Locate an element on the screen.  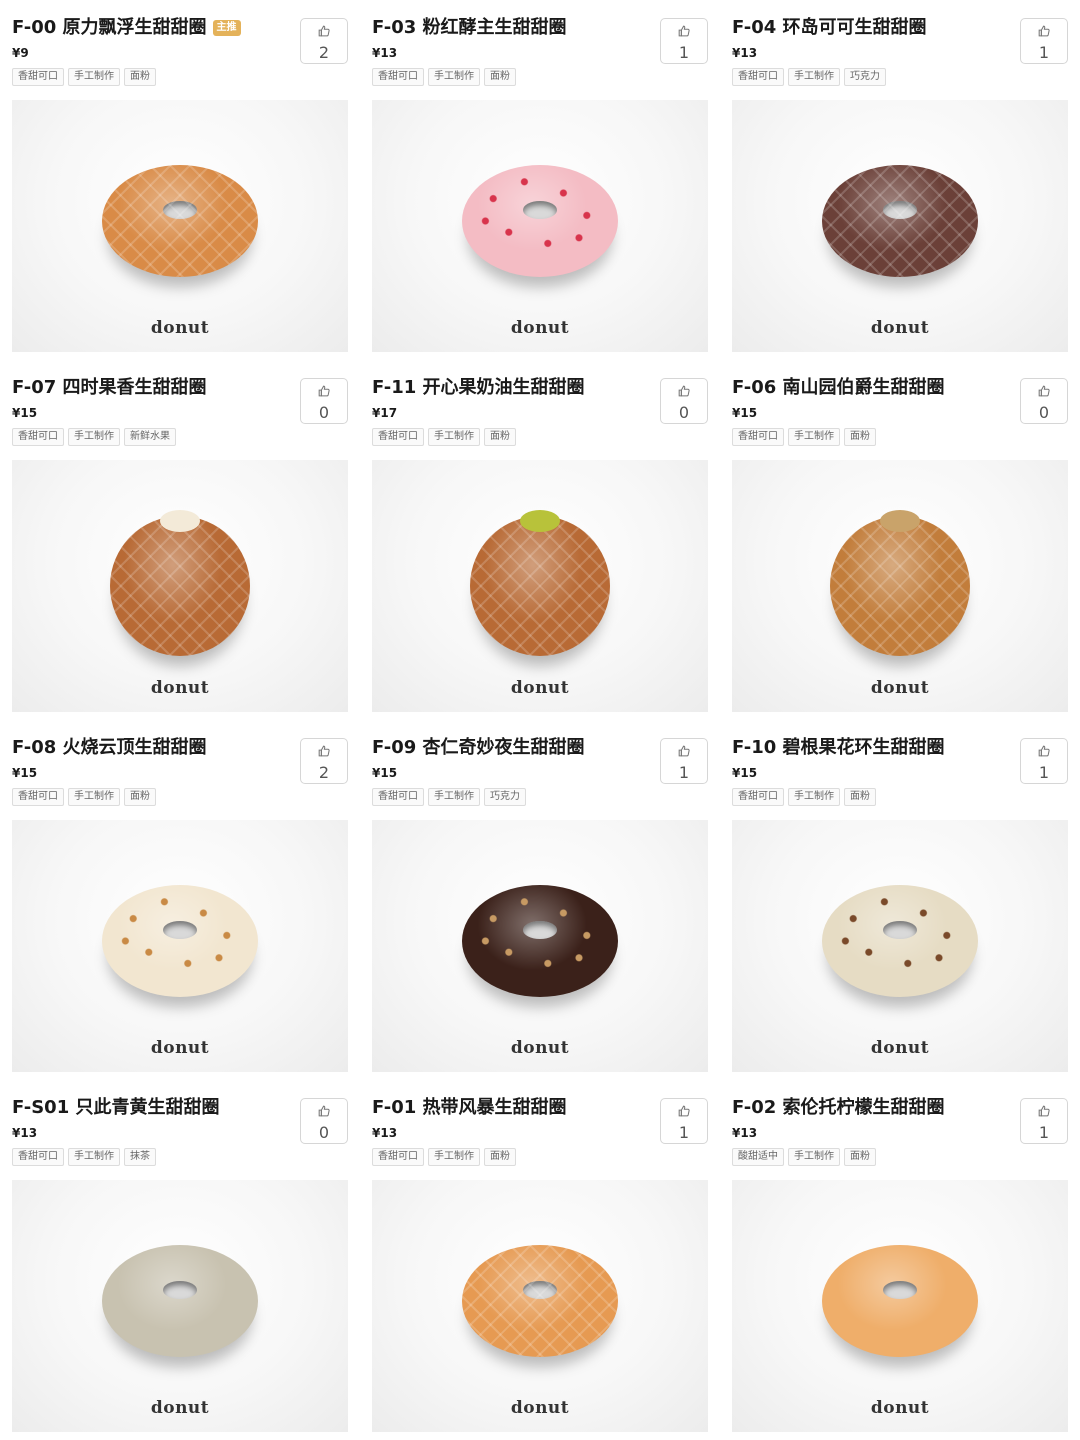
product-name: F-08 火烧云顶生甜甜圈 is located at coordinates (109, 747).